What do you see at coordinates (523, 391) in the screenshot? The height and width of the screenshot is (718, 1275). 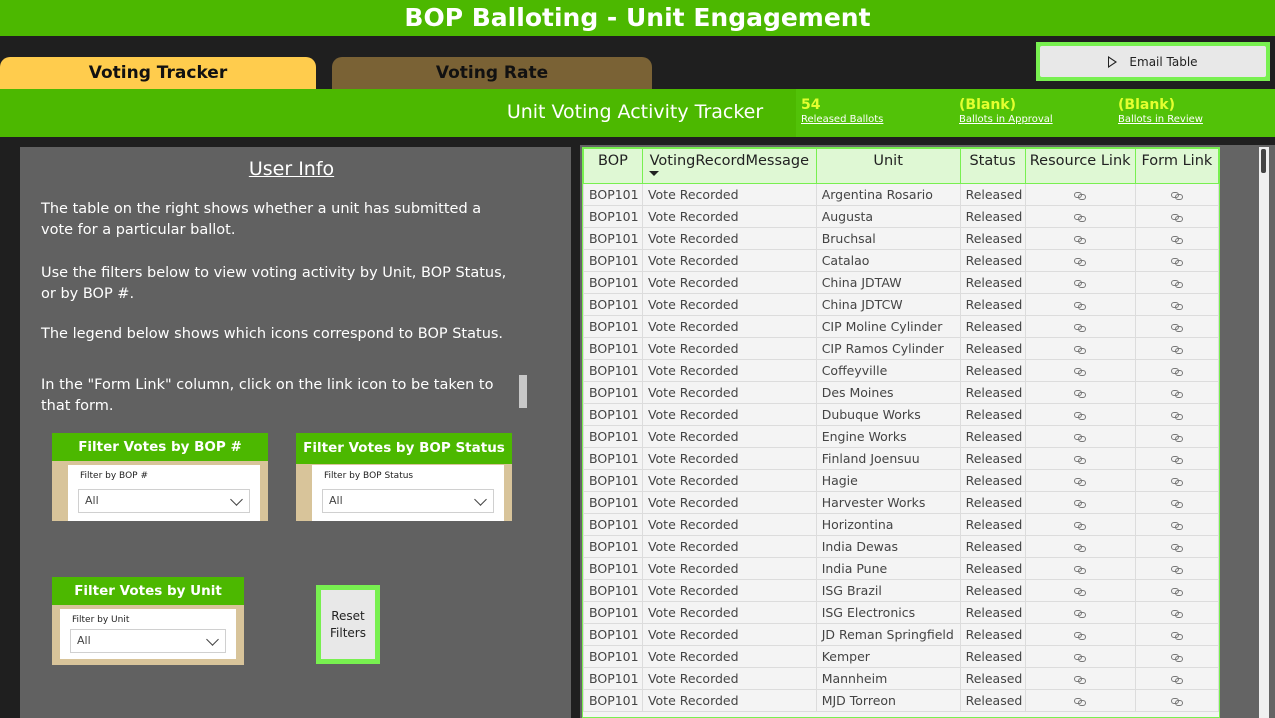 I see `text-scrollbar-thumb` at bounding box center [523, 391].